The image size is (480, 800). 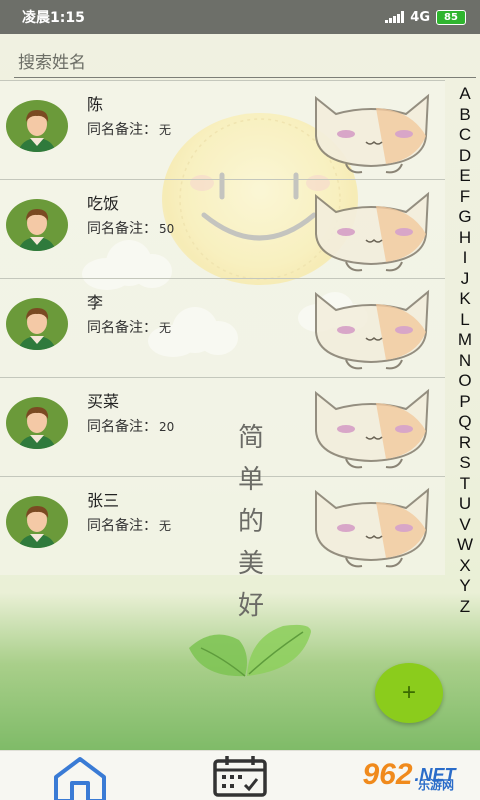 What do you see at coordinates (80, 777) in the screenshot?
I see `home-icon` at bounding box center [80, 777].